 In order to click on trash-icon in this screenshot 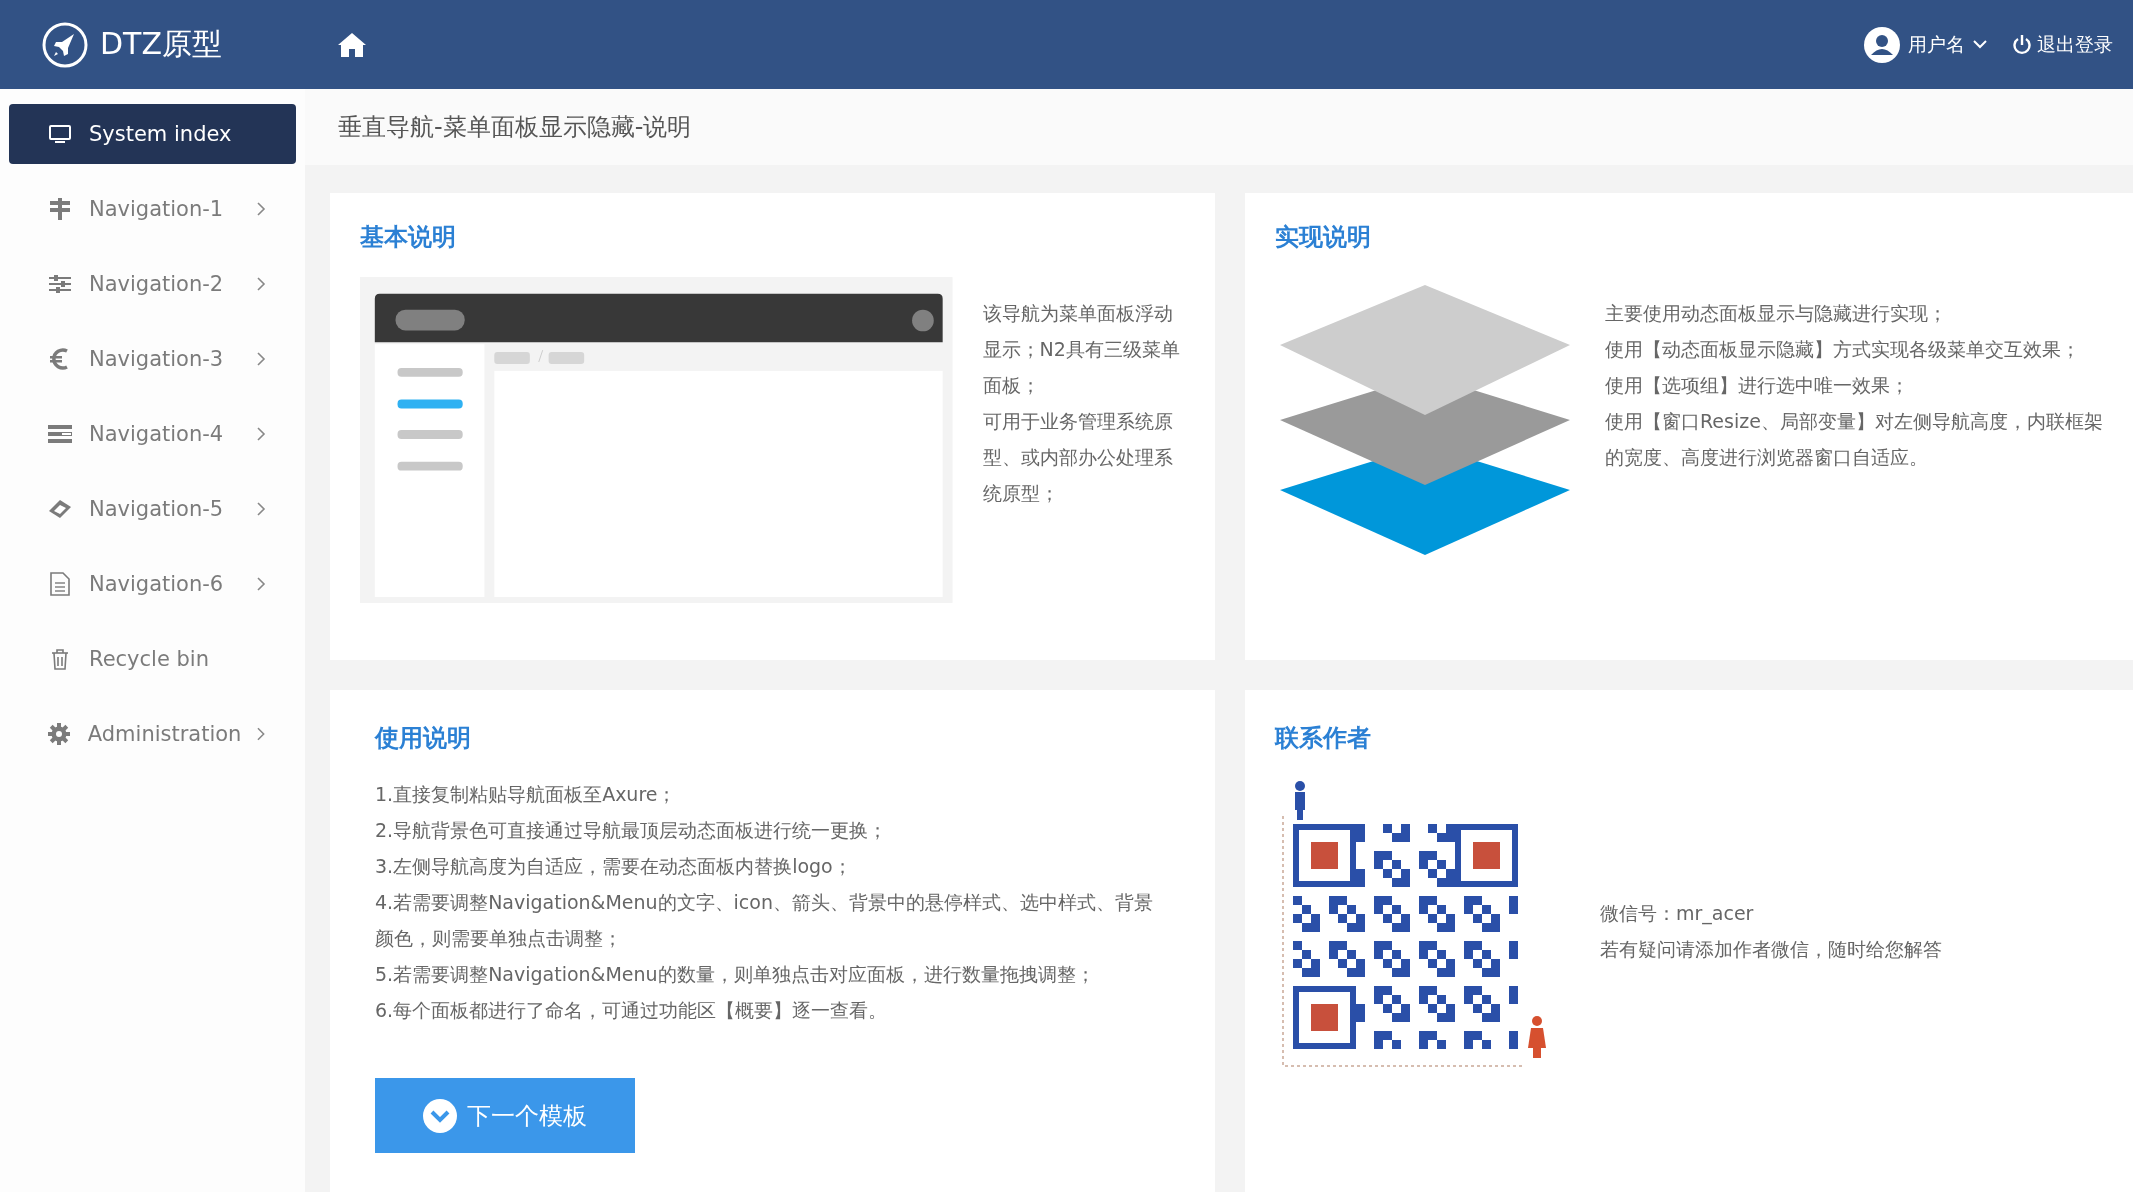, I will do `click(60, 659)`.